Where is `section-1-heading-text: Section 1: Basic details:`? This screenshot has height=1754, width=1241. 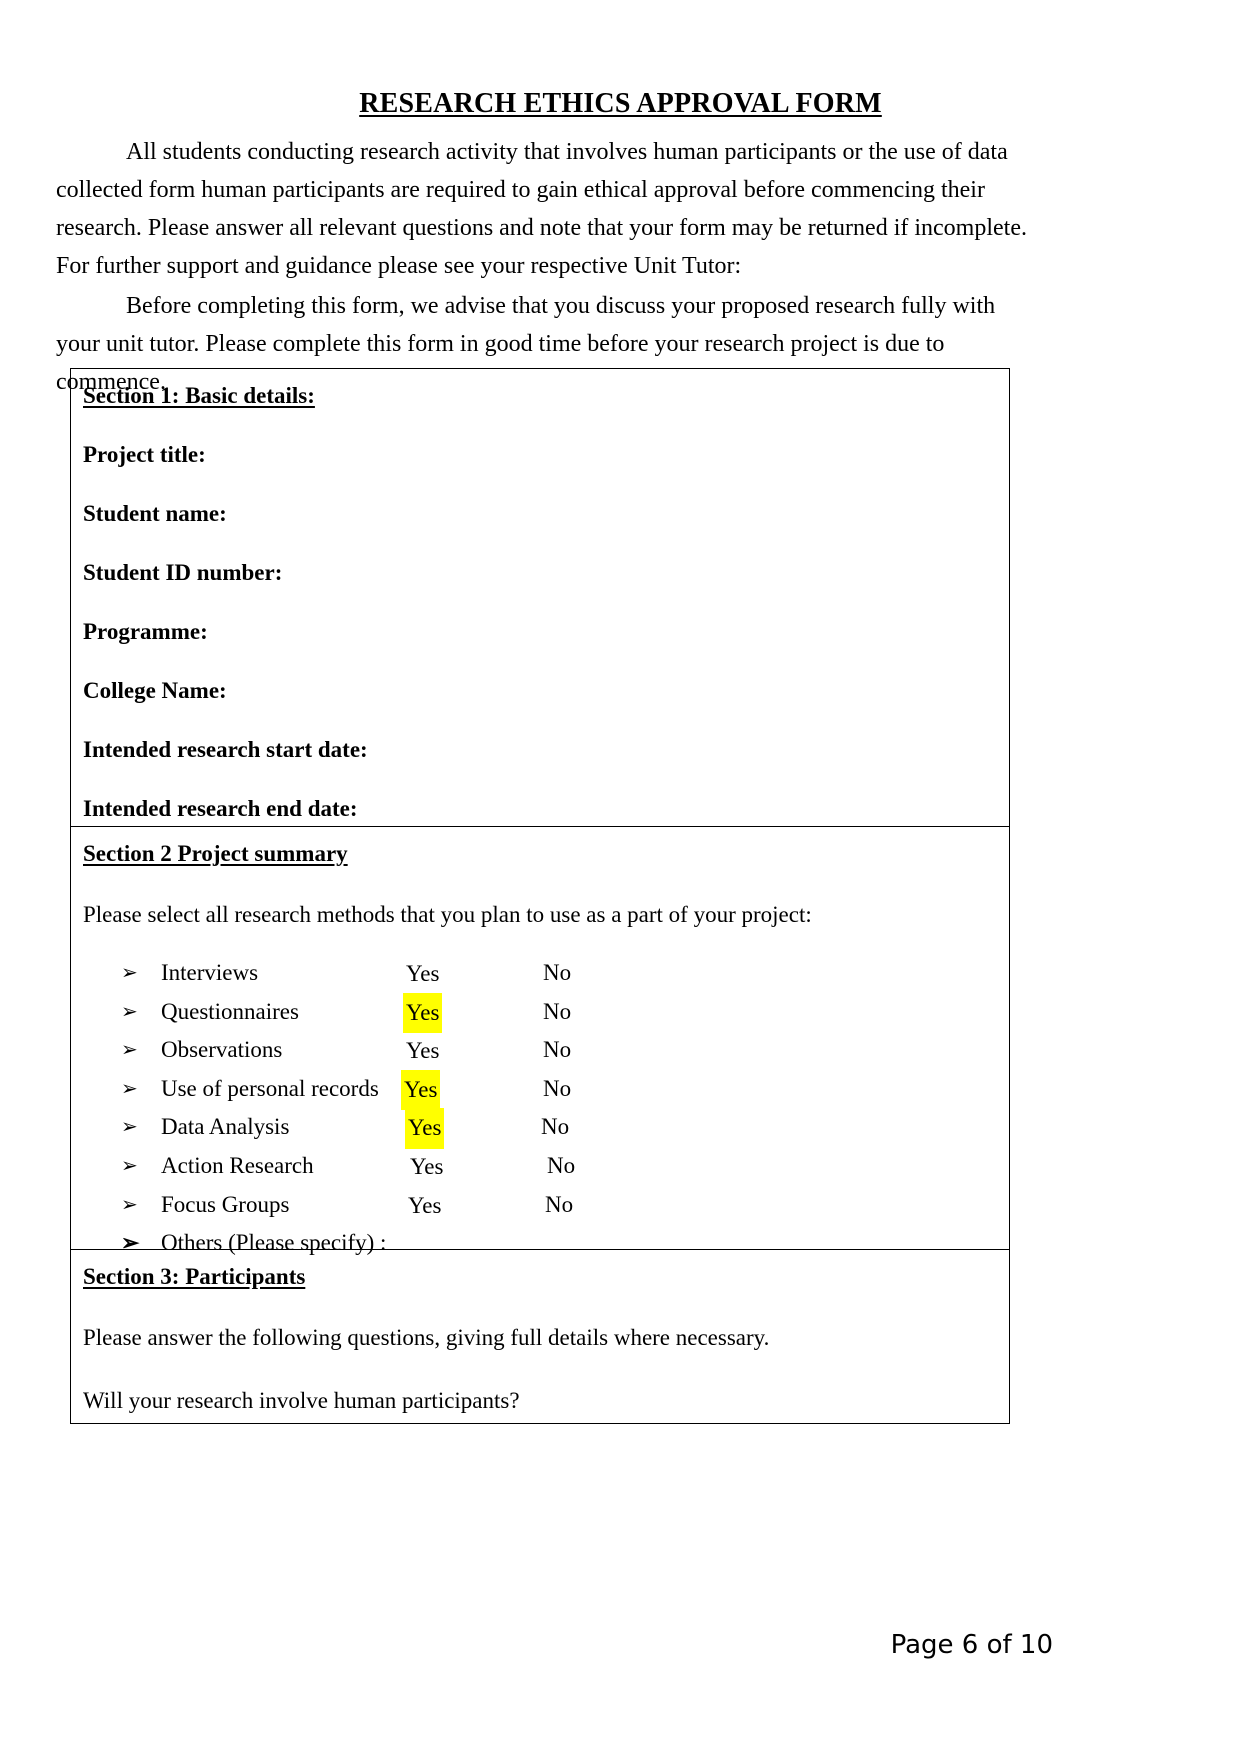 section-1-heading-text: Section 1: Basic details: is located at coordinates (199, 395).